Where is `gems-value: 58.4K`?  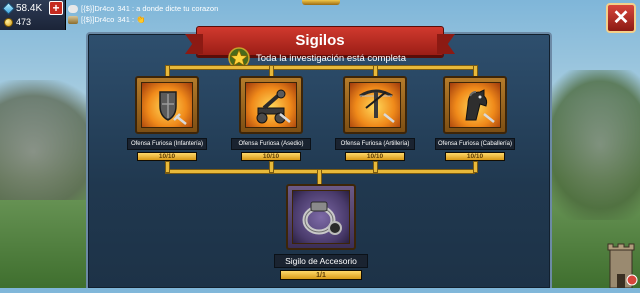 gems-value: 58.4K is located at coordinates (29, 8).